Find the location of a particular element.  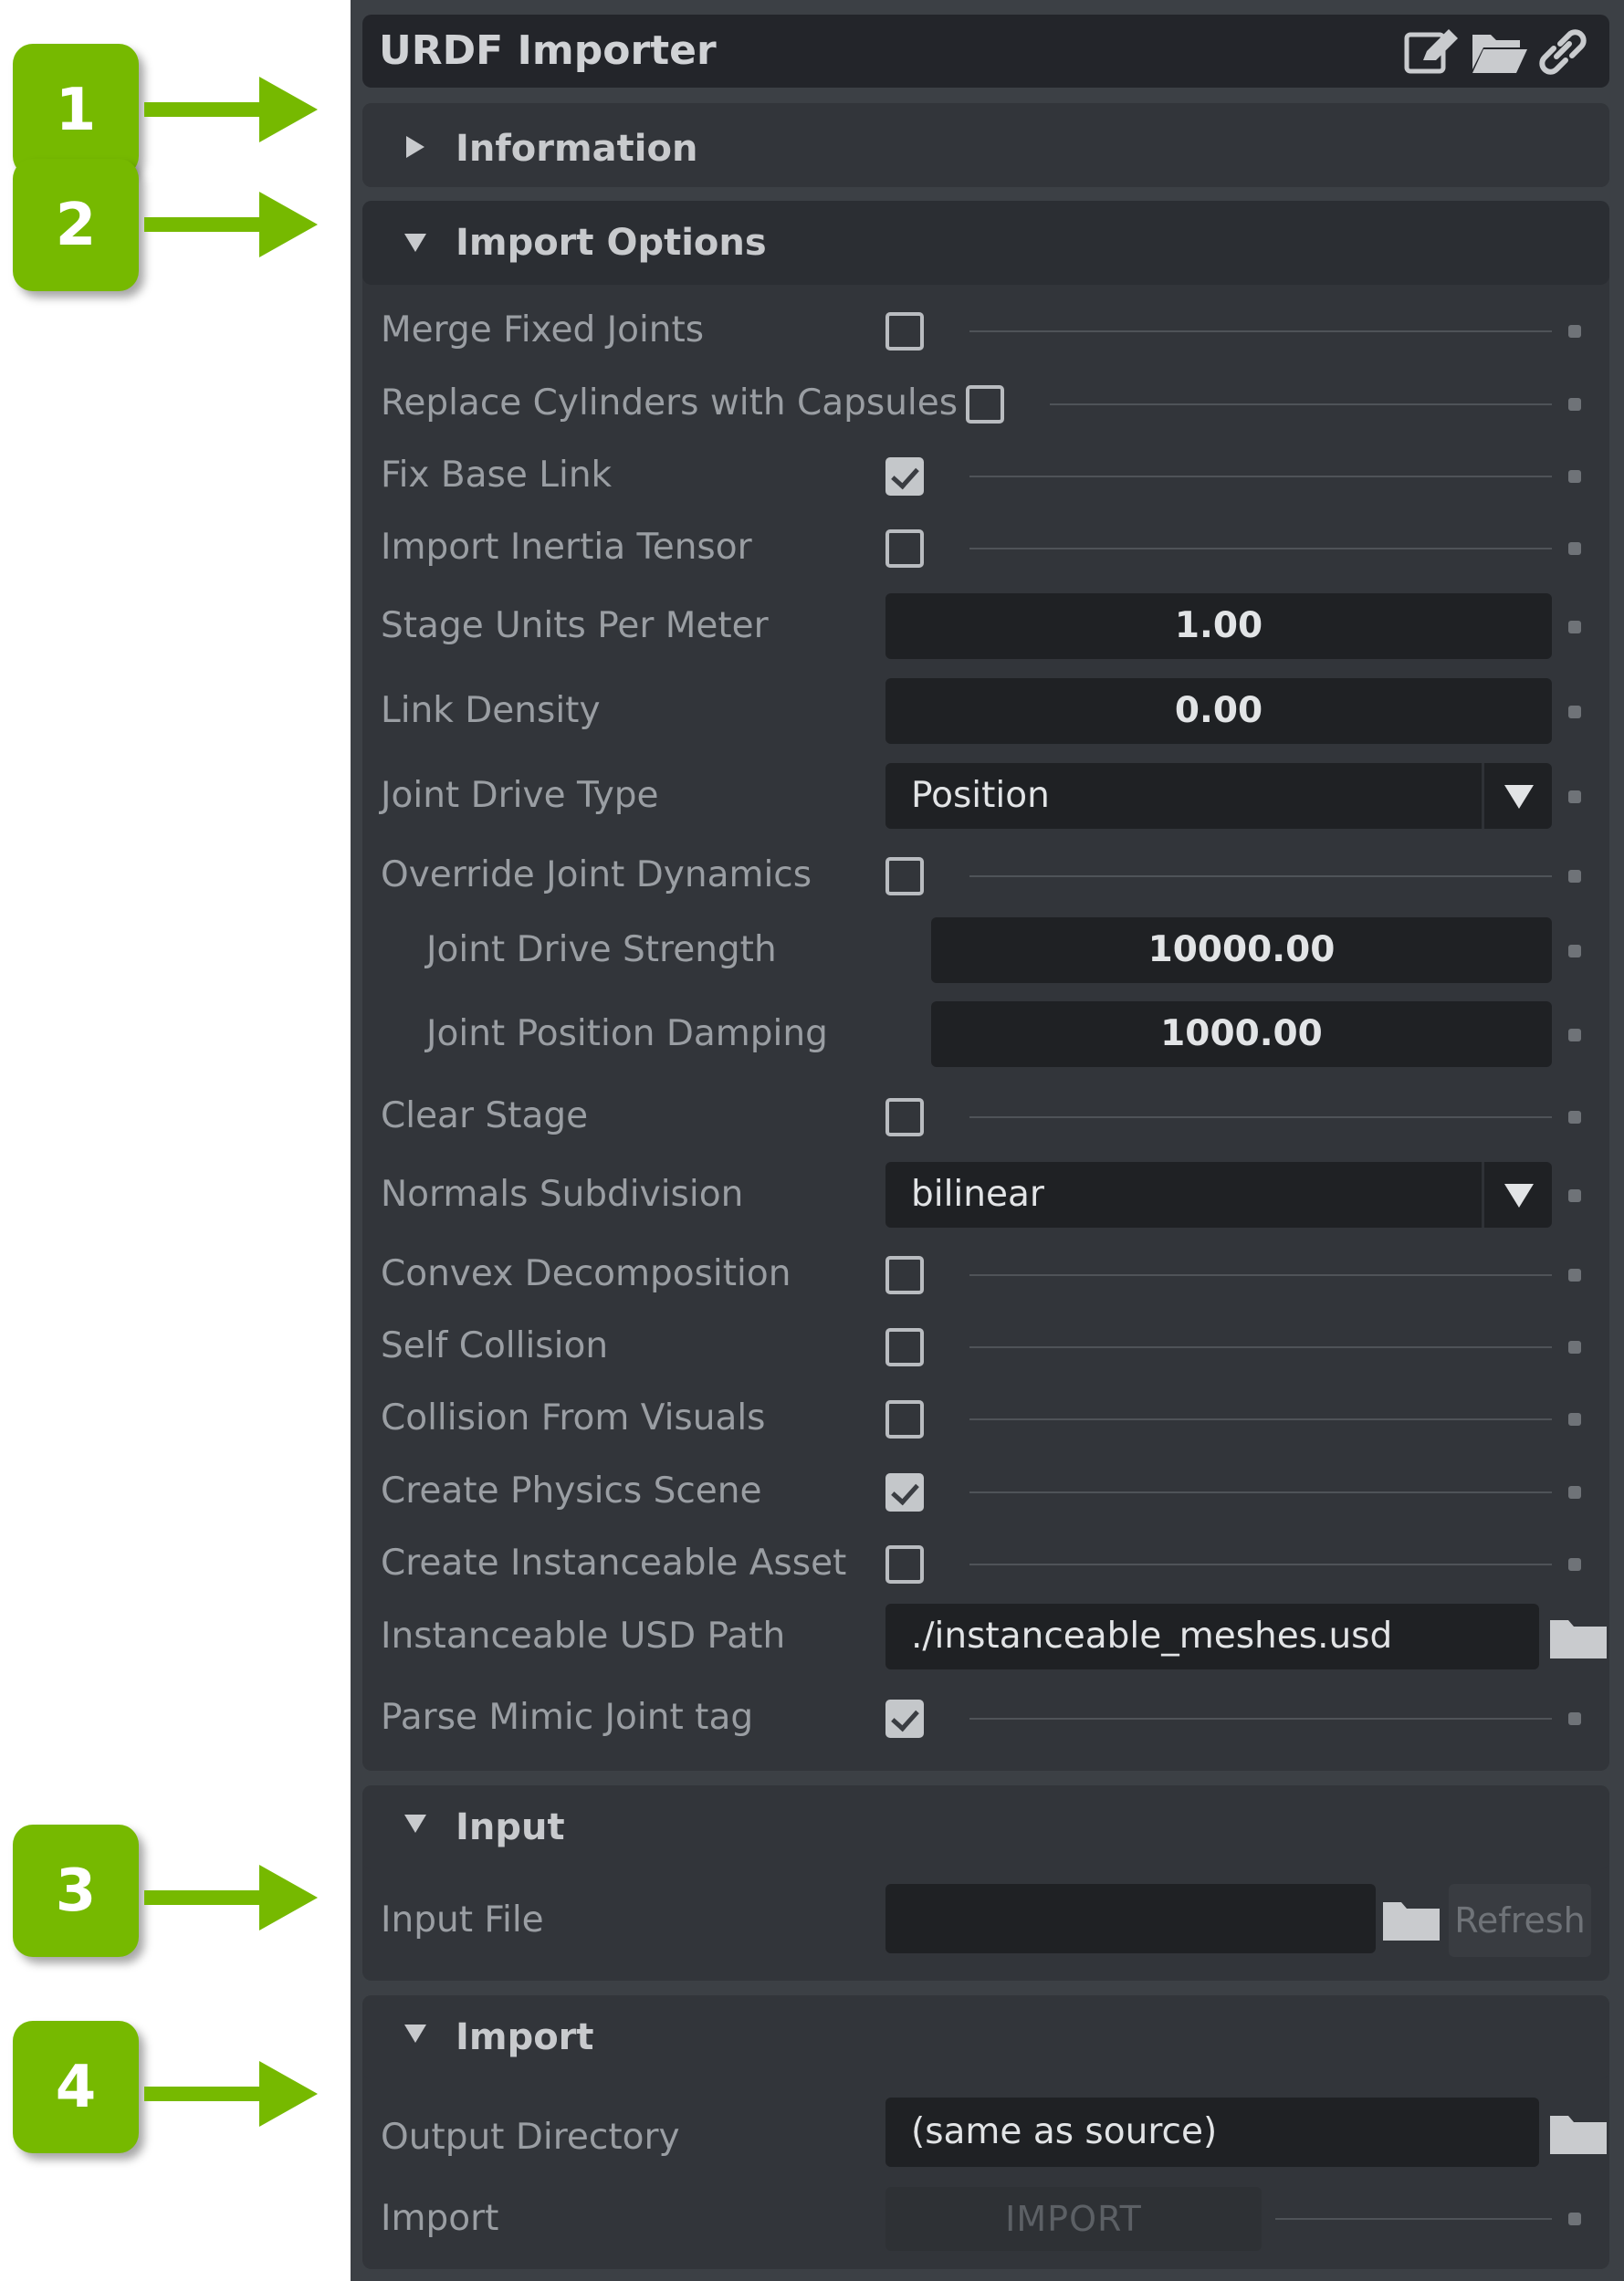

window-titlebar: URDF Importer is located at coordinates (985, 51).